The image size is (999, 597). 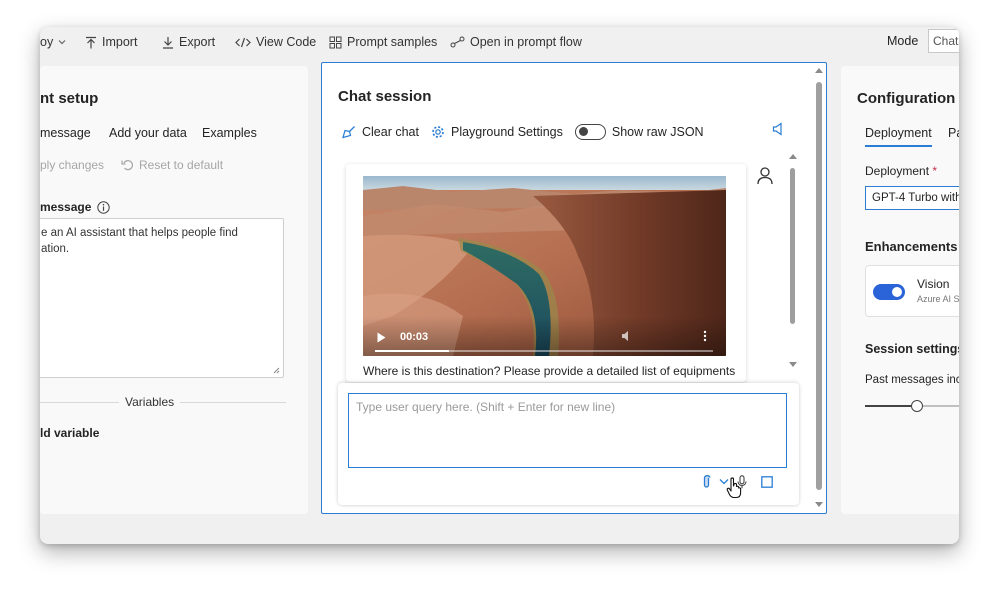 What do you see at coordinates (385, 96) in the screenshot?
I see `chat-session-title: Chat session` at bounding box center [385, 96].